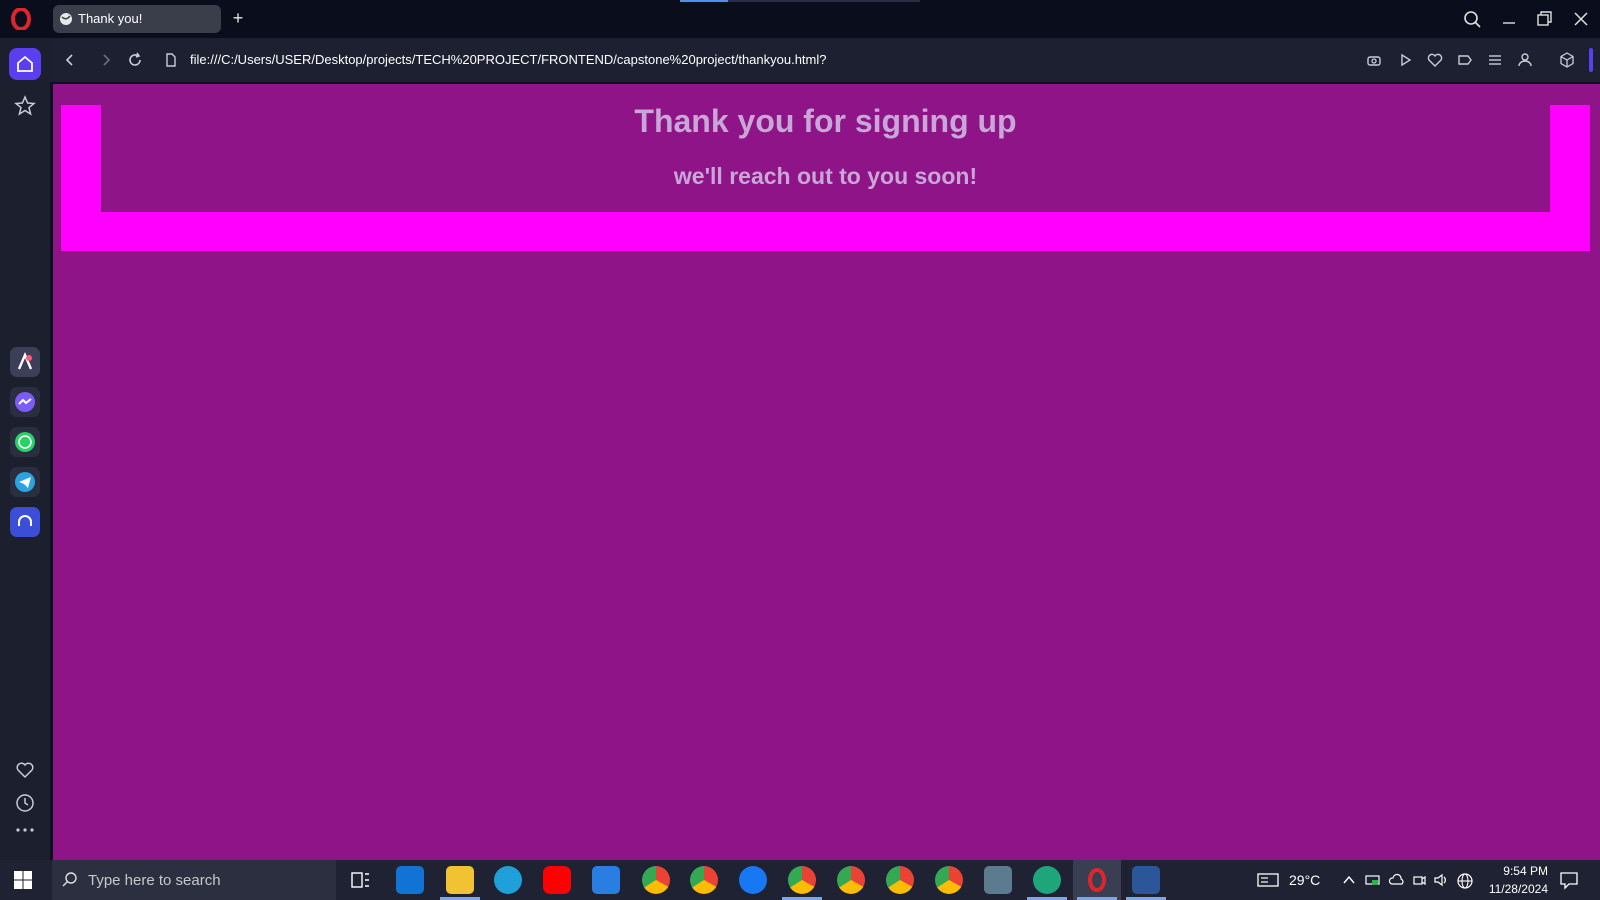  I want to click on tab-strip-indicator, so click(800, 1).